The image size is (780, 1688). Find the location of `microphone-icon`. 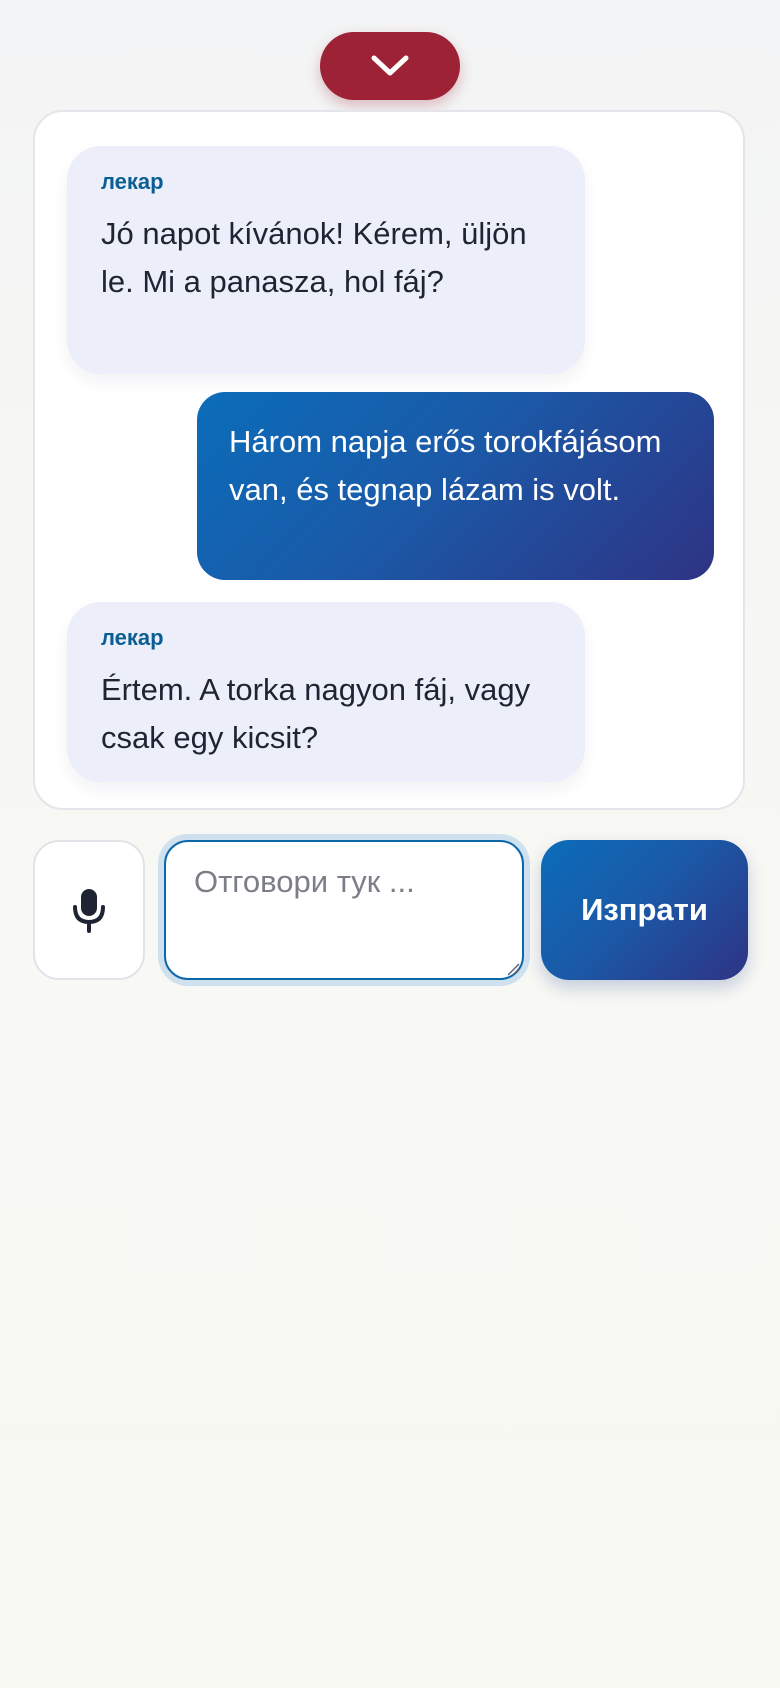

microphone-icon is located at coordinates (89, 911).